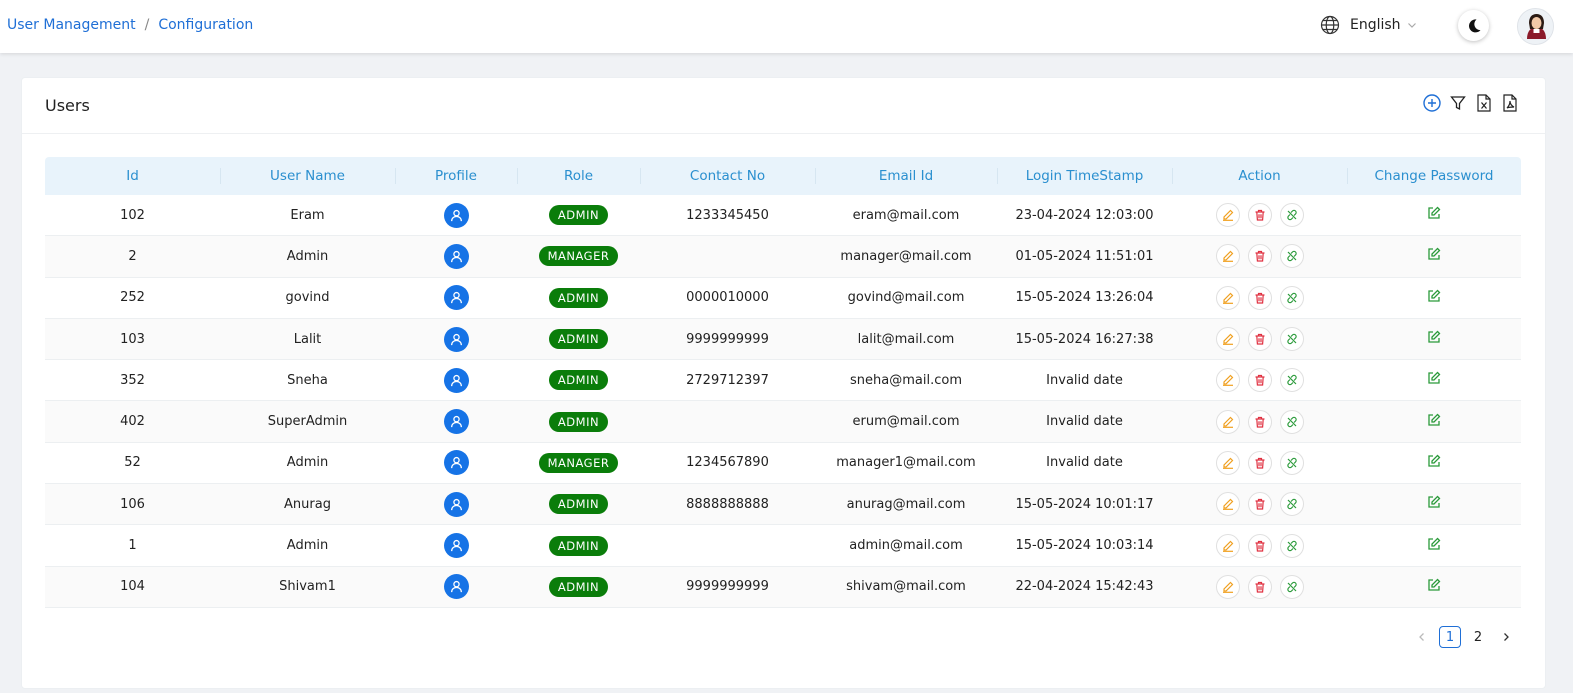 The height and width of the screenshot is (693, 1573). Describe the element at coordinates (906, 380) in the screenshot. I see `cell-email-id: sneha@mail.com` at that location.